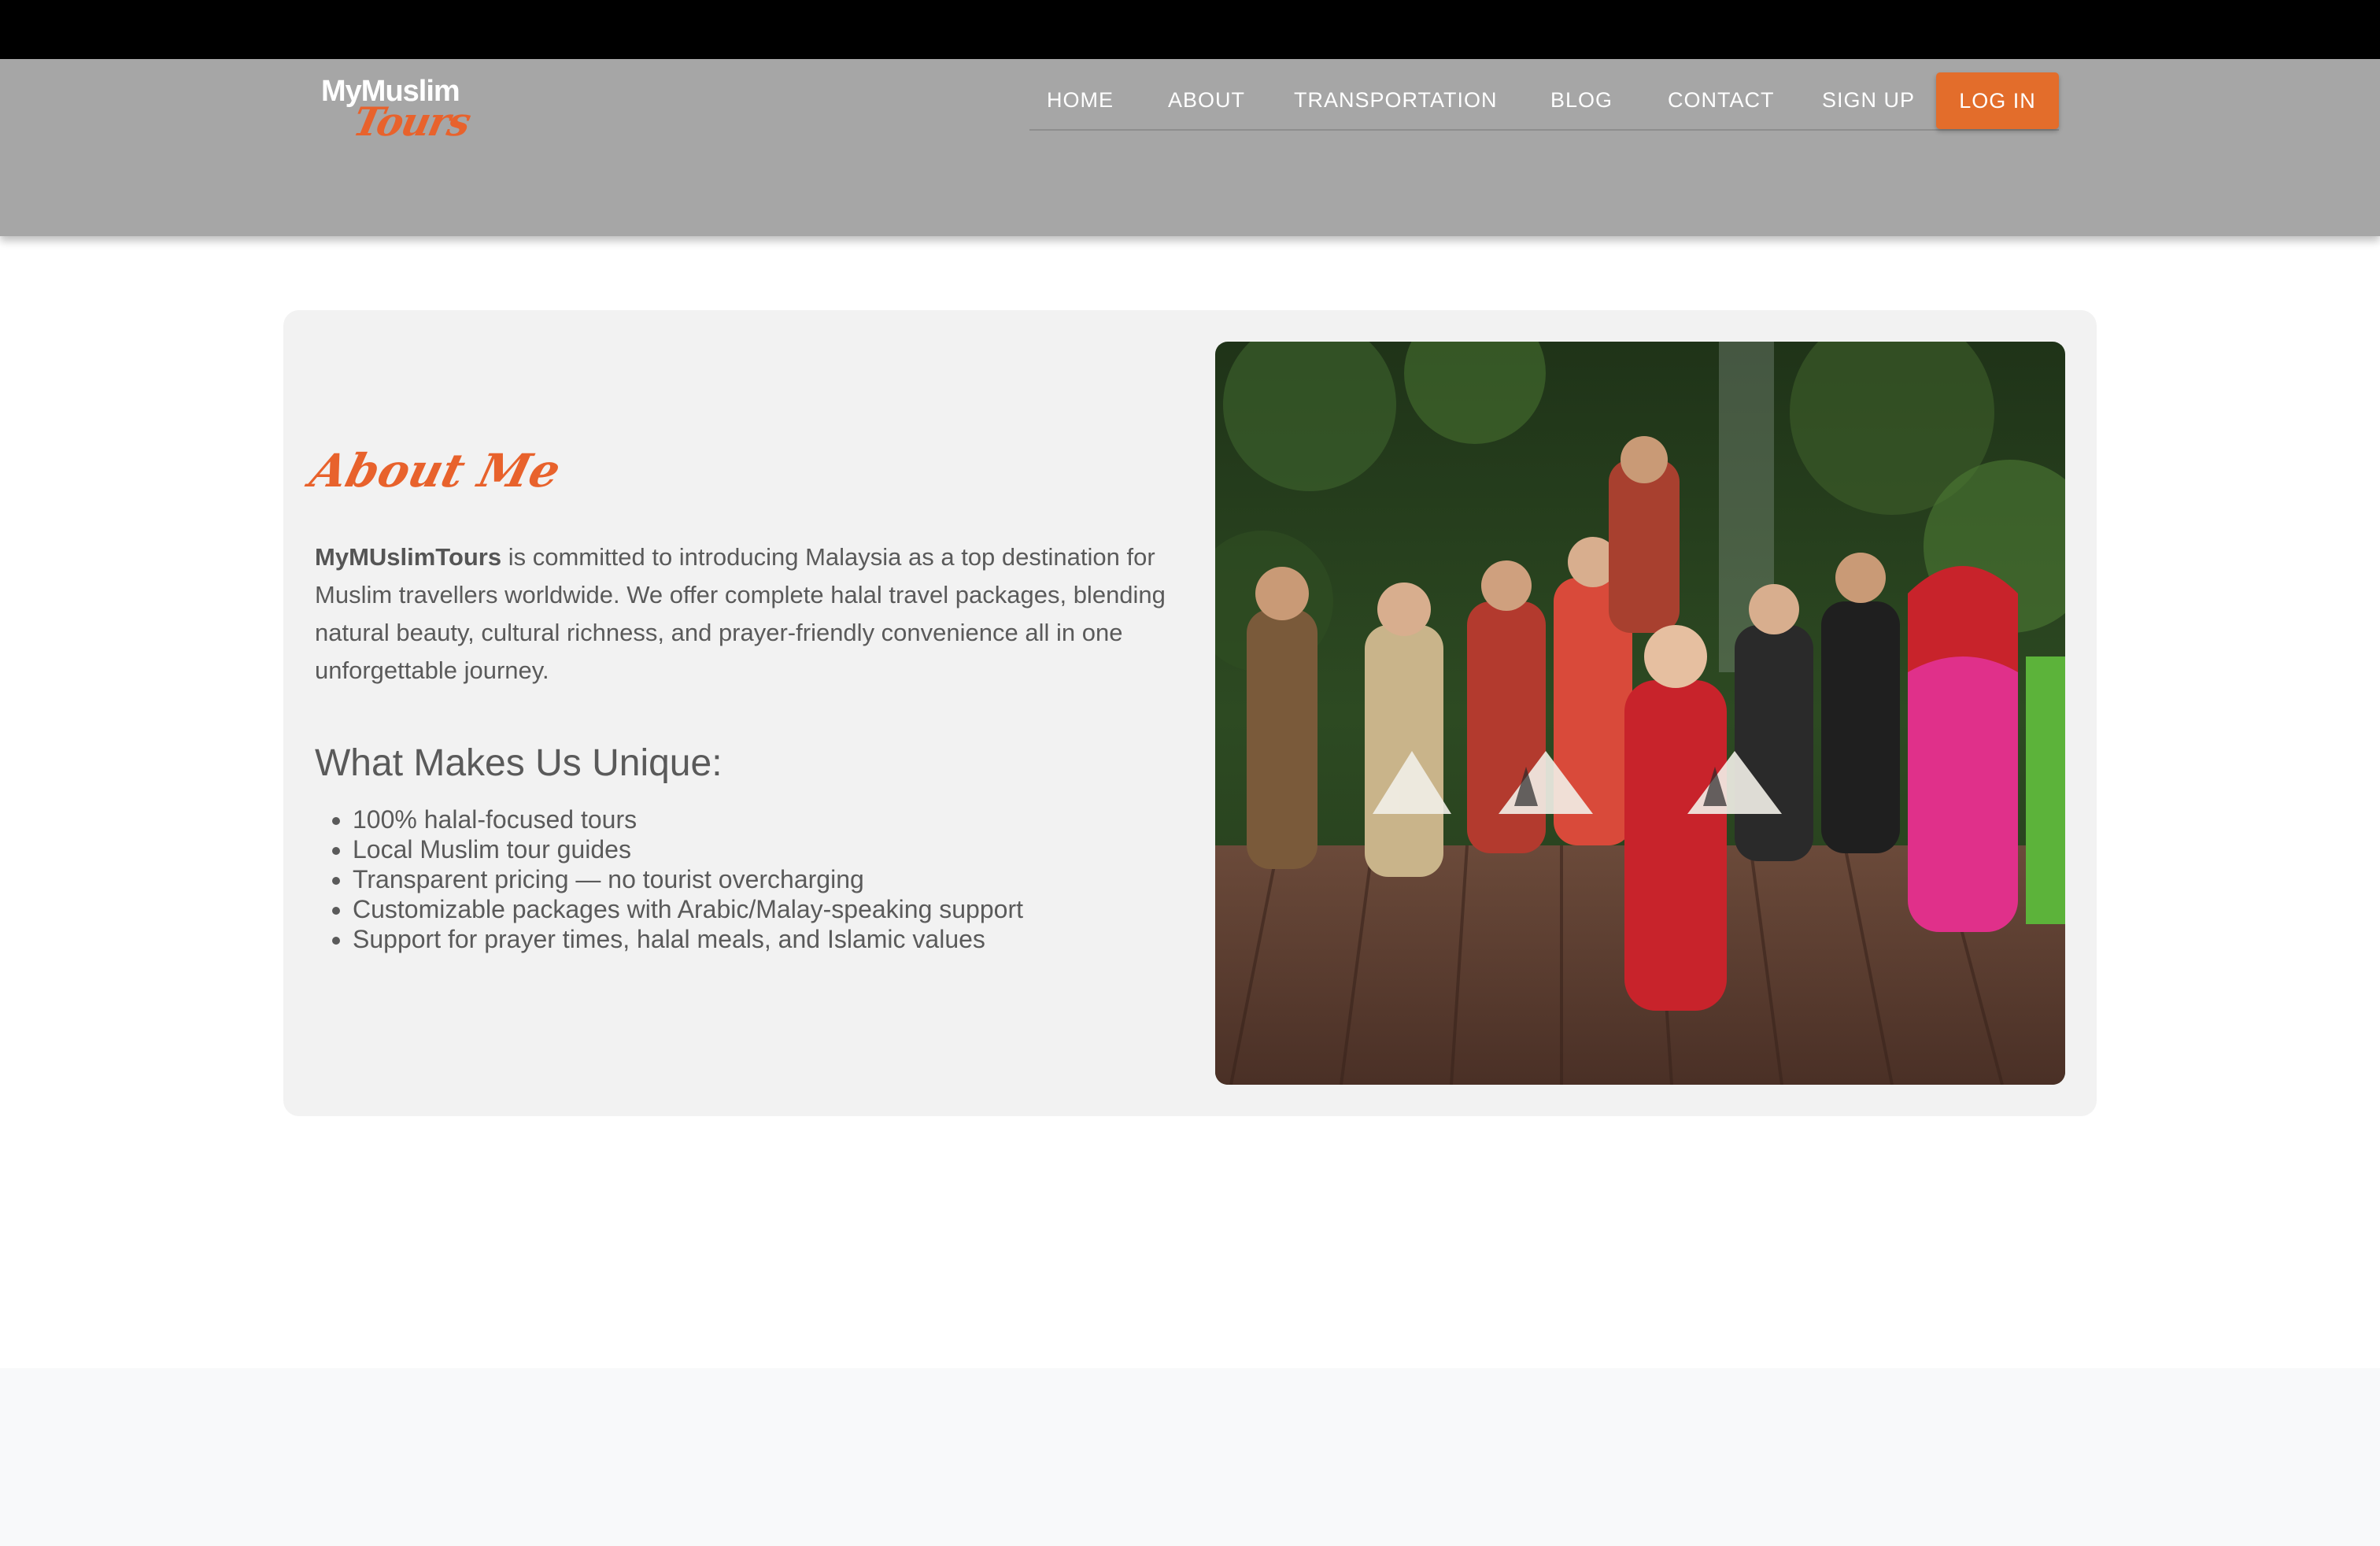 The height and width of the screenshot is (1546, 2380). What do you see at coordinates (688, 819) in the screenshot?
I see `list-item: 100% halal-focused tours` at bounding box center [688, 819].